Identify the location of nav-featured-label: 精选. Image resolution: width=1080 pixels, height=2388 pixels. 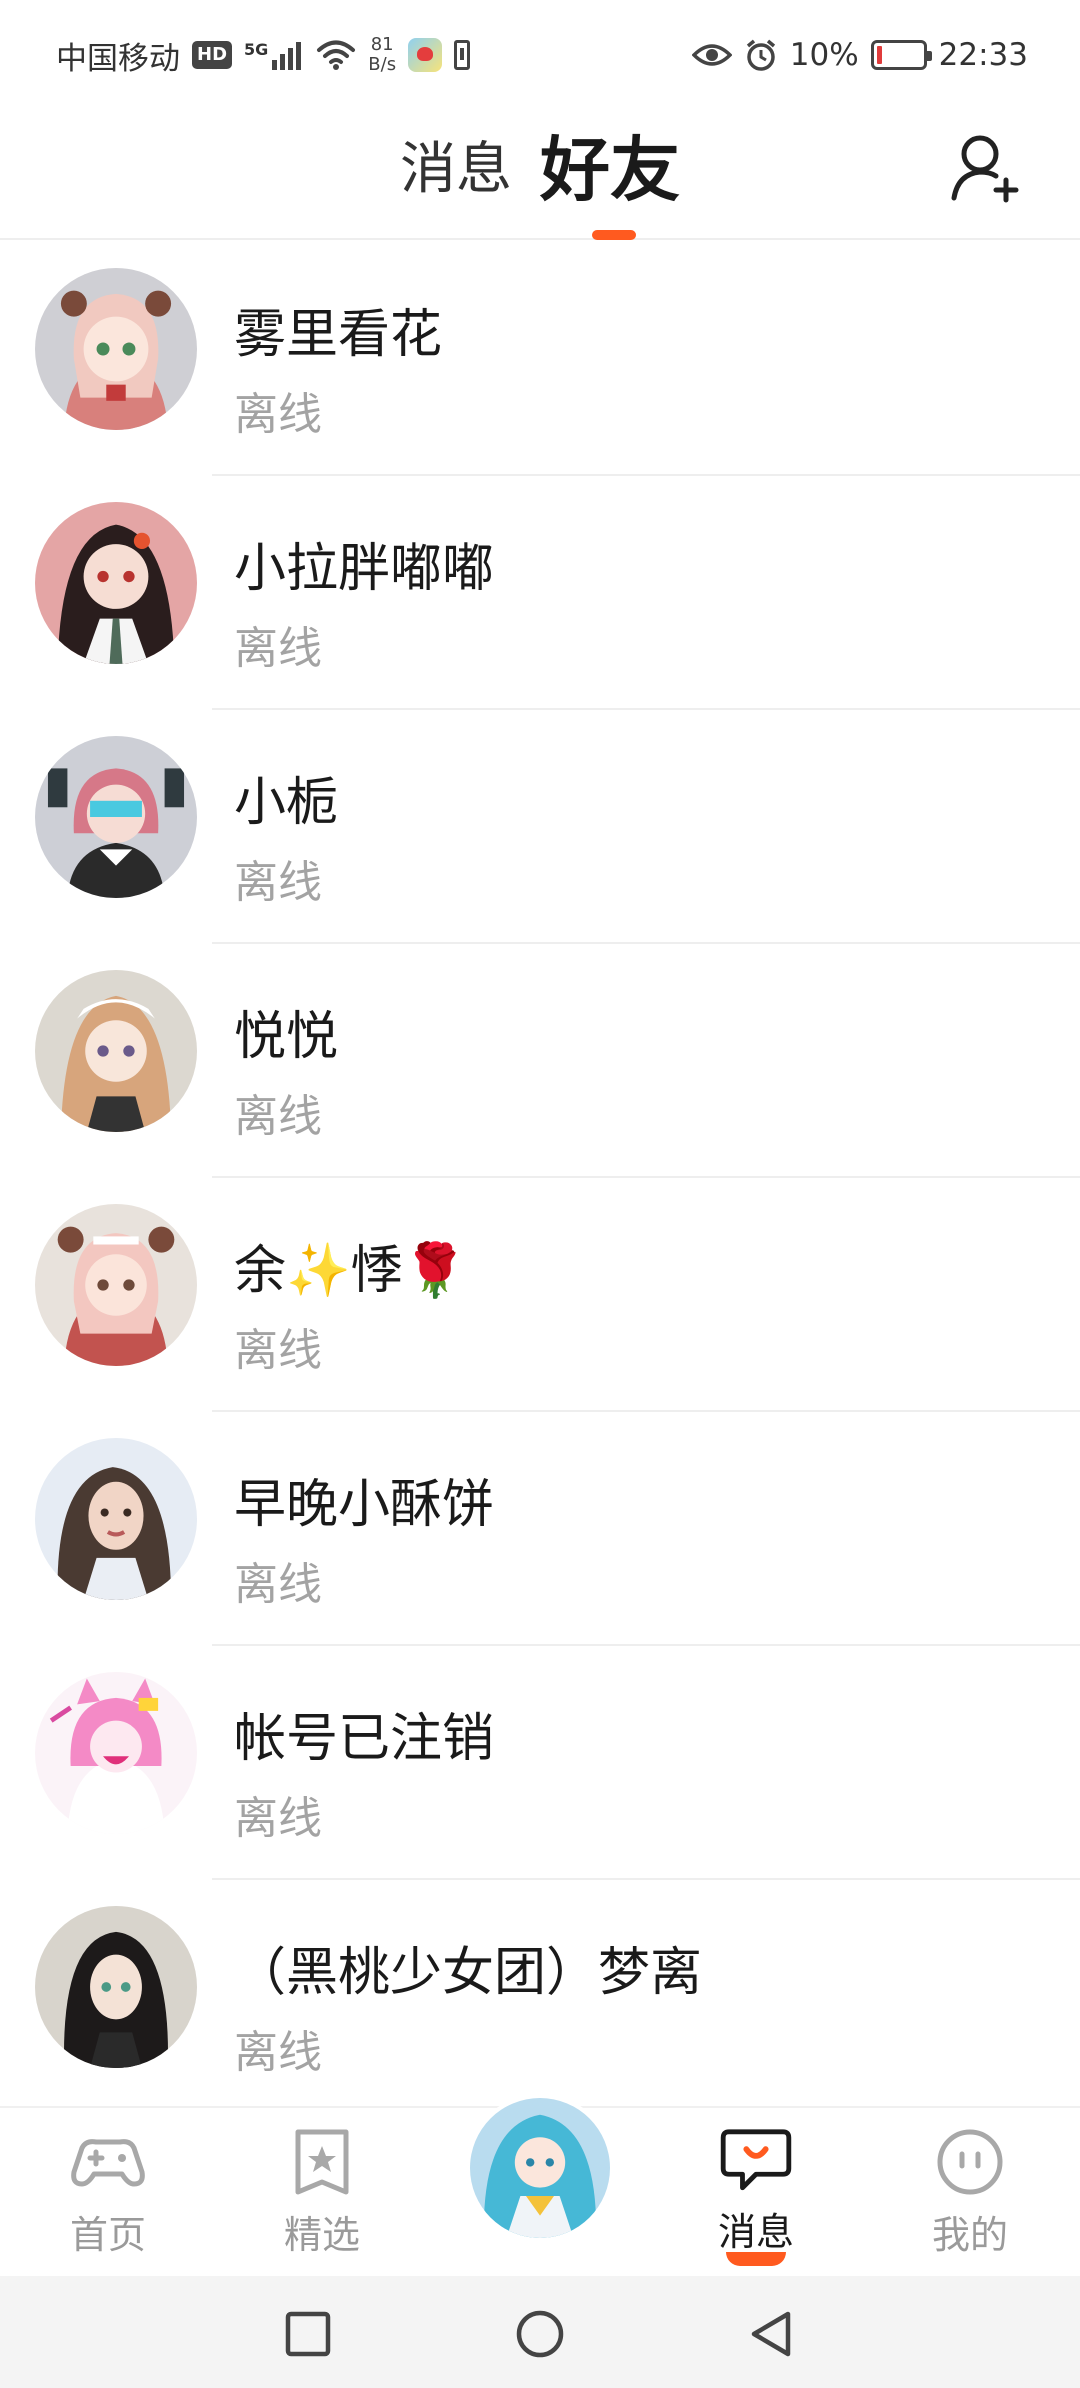
(321, 2235).